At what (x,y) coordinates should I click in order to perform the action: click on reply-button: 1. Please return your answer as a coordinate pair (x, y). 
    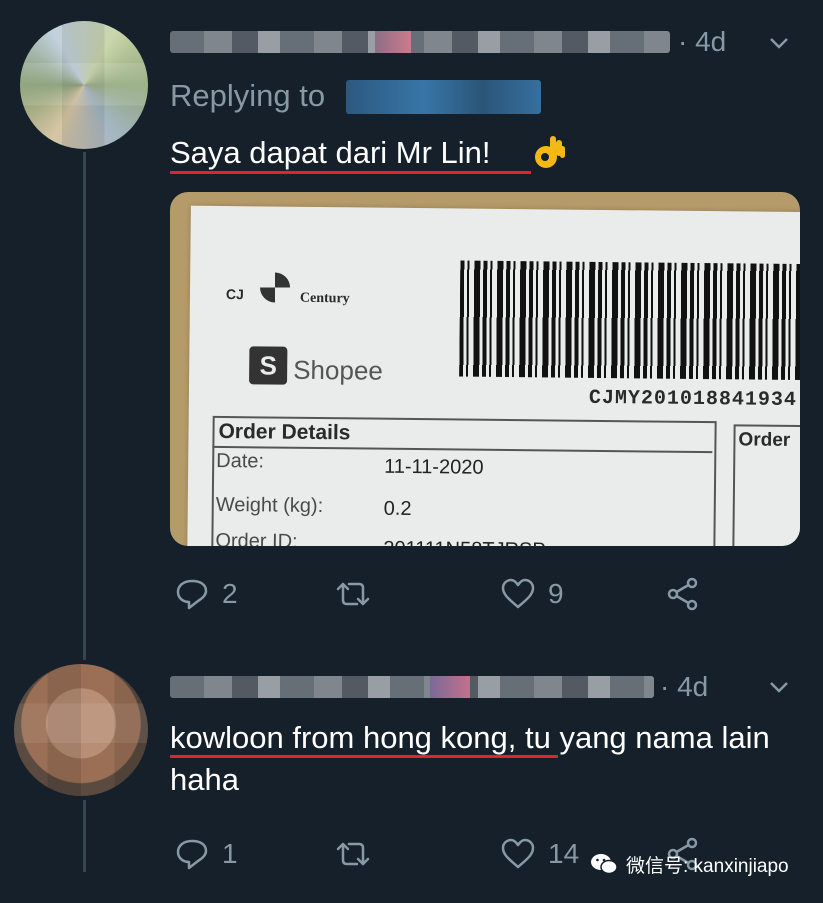
    Looking at the image, I should click on (206, 854).